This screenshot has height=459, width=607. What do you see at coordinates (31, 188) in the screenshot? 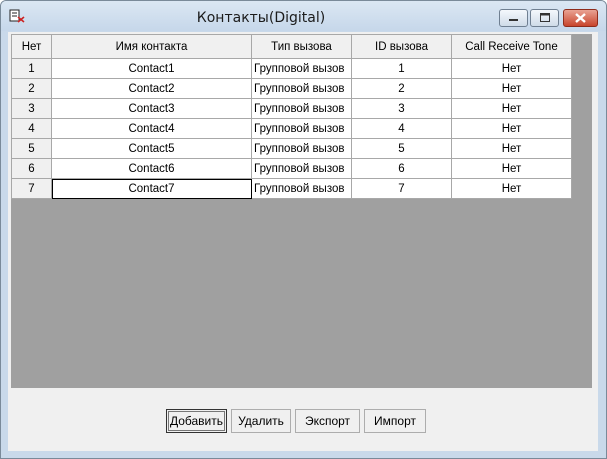
I see `row-number-cell: 7` at bounding box center [31, 188].